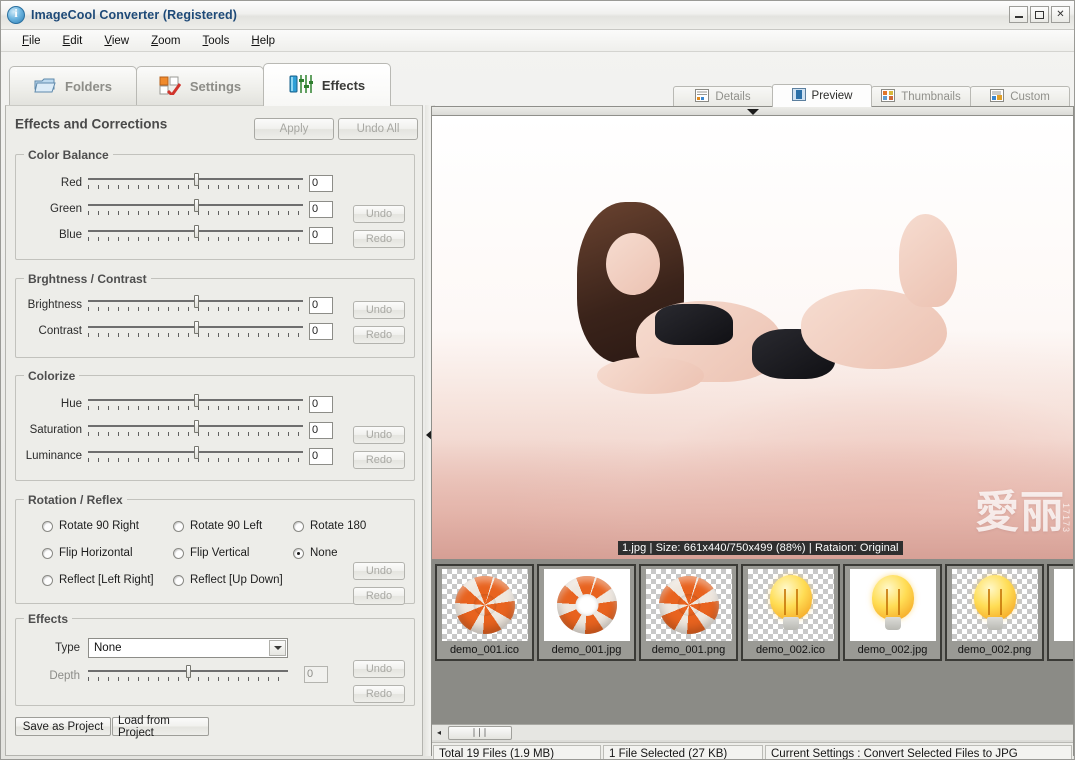 The image size is (1075, 760). I want to click on grid-thumbnails-icon, so click(888, 97).